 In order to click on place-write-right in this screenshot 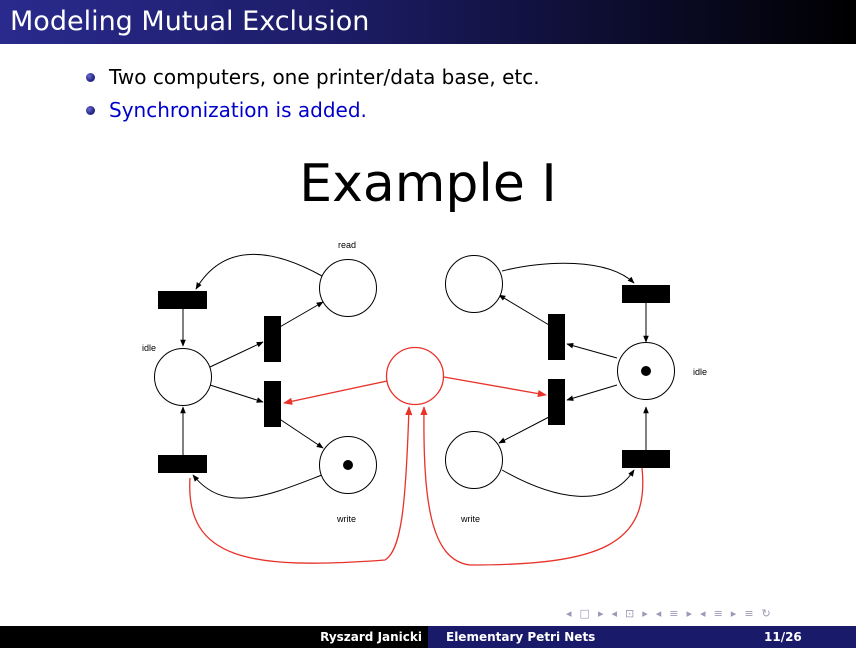, I will do `click(474, 460)`.